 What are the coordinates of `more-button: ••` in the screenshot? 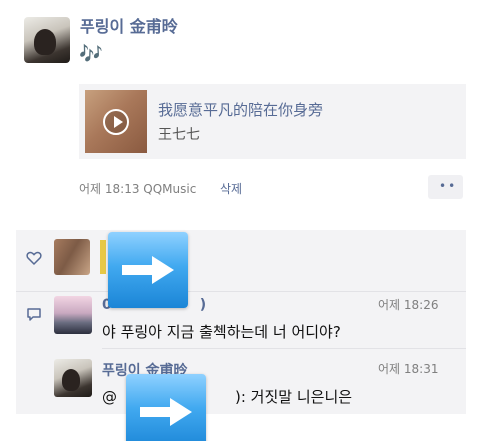 It's located at (445, 187).